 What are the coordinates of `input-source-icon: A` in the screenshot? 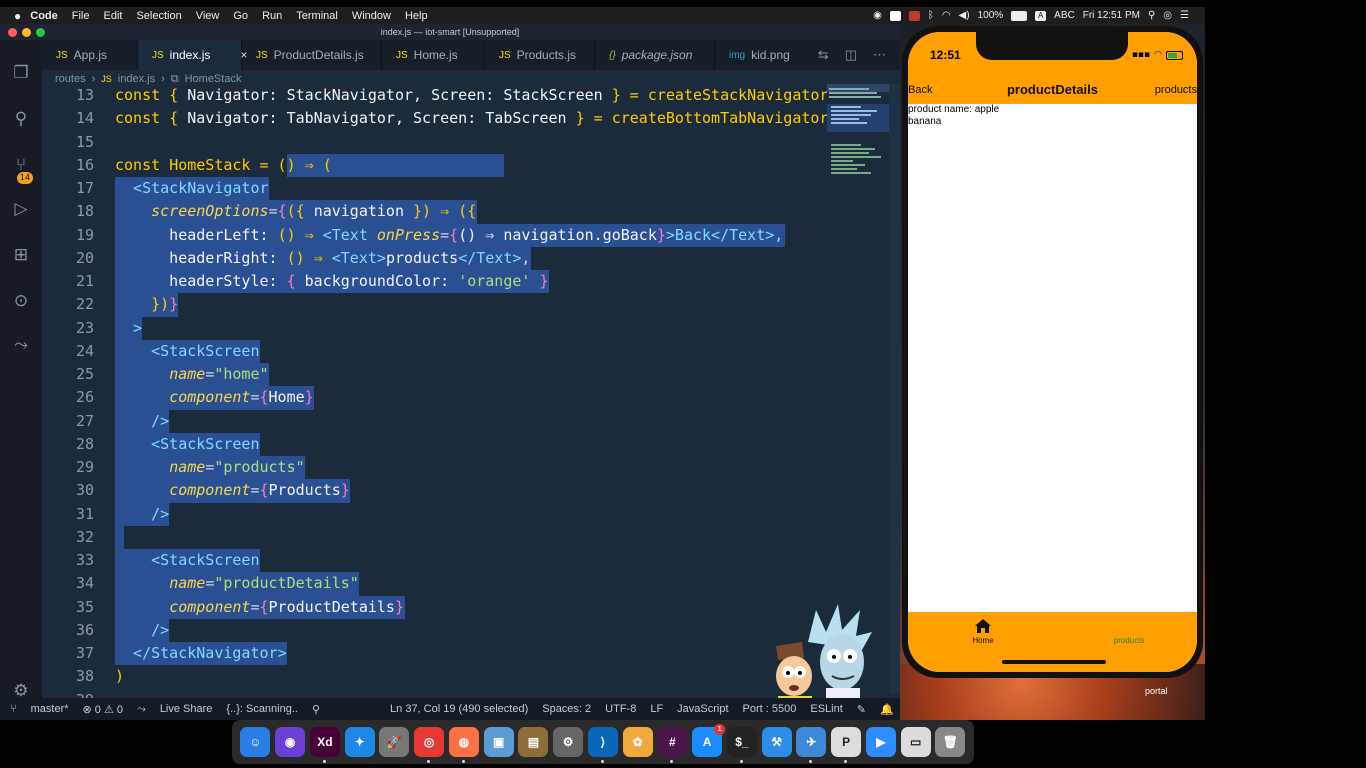 It's located at (1041, 15).